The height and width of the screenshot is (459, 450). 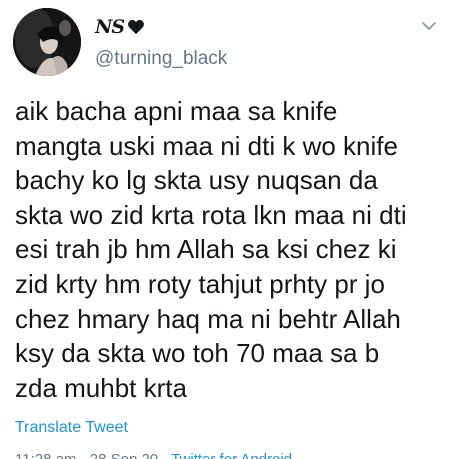 I want to click on display-name: NS, so click(x=110, y=27).